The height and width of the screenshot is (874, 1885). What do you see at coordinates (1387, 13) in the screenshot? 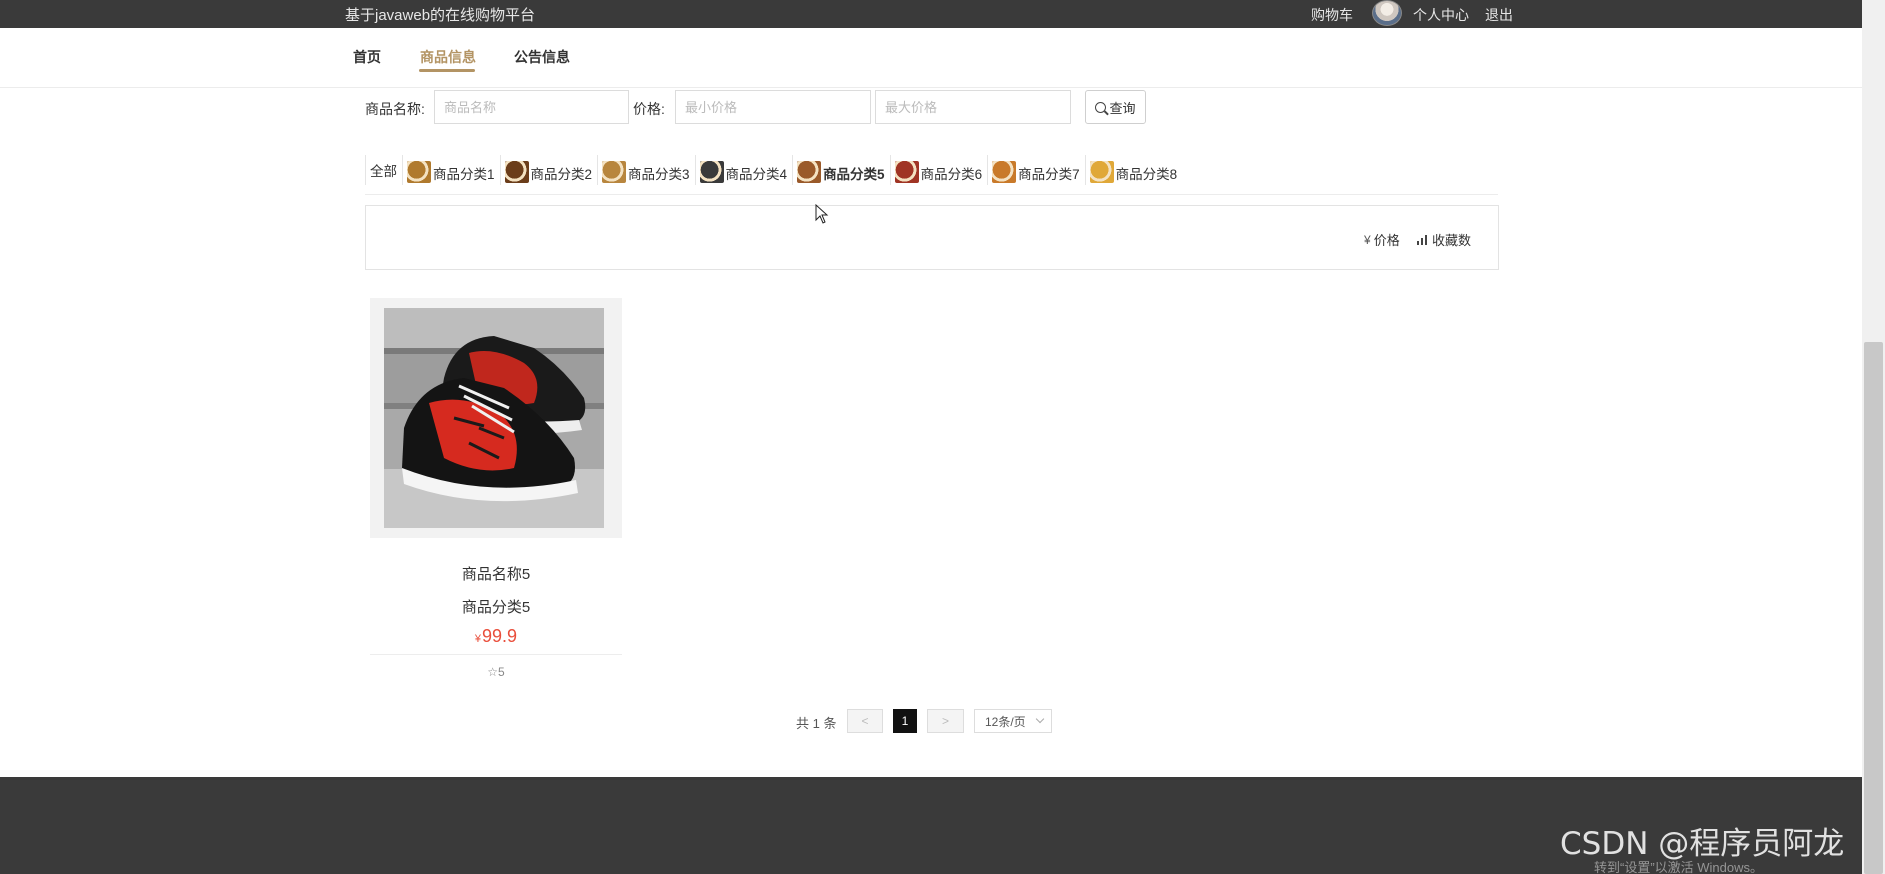
I see `avatar` at bounding box center [1387, 13].